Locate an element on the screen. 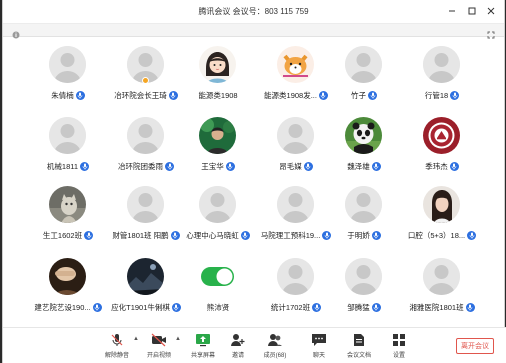  participant-name: 昂毛媒 is located at coordinates (290, 166).